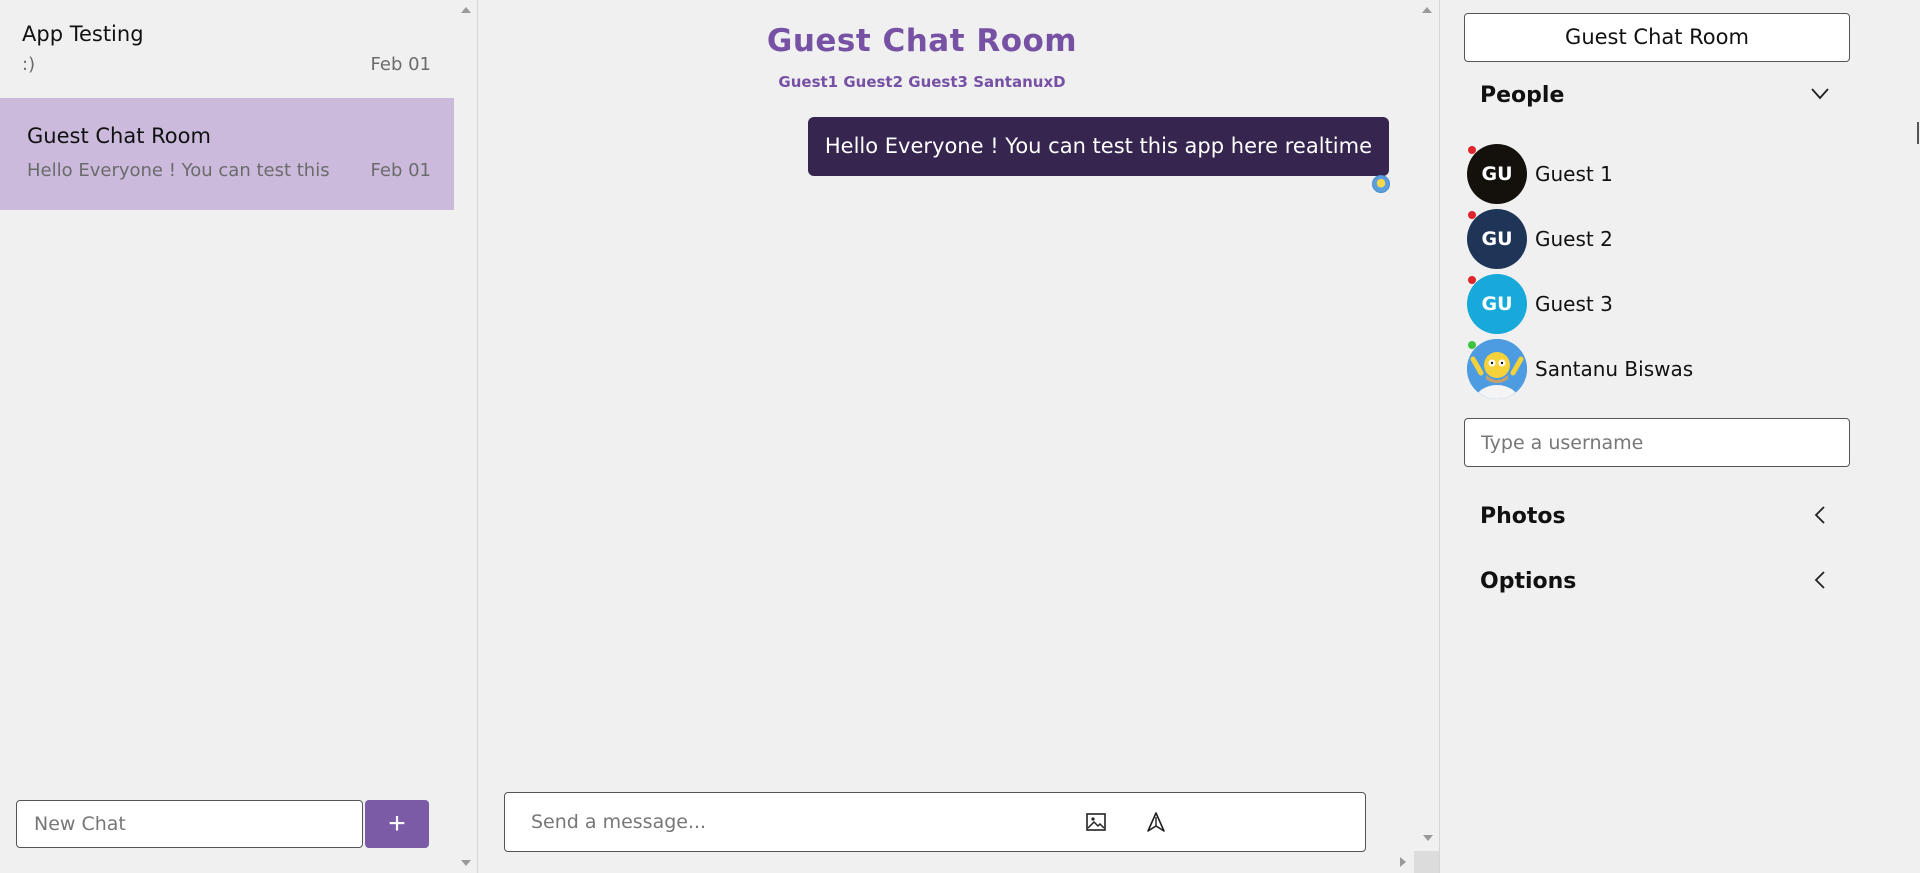 This screenshot has width=1920, height=873. What do you see at coordinates (1660, 95) in the screenshot?
I see `people-section-header: People` at bounding box center [1660, 95].